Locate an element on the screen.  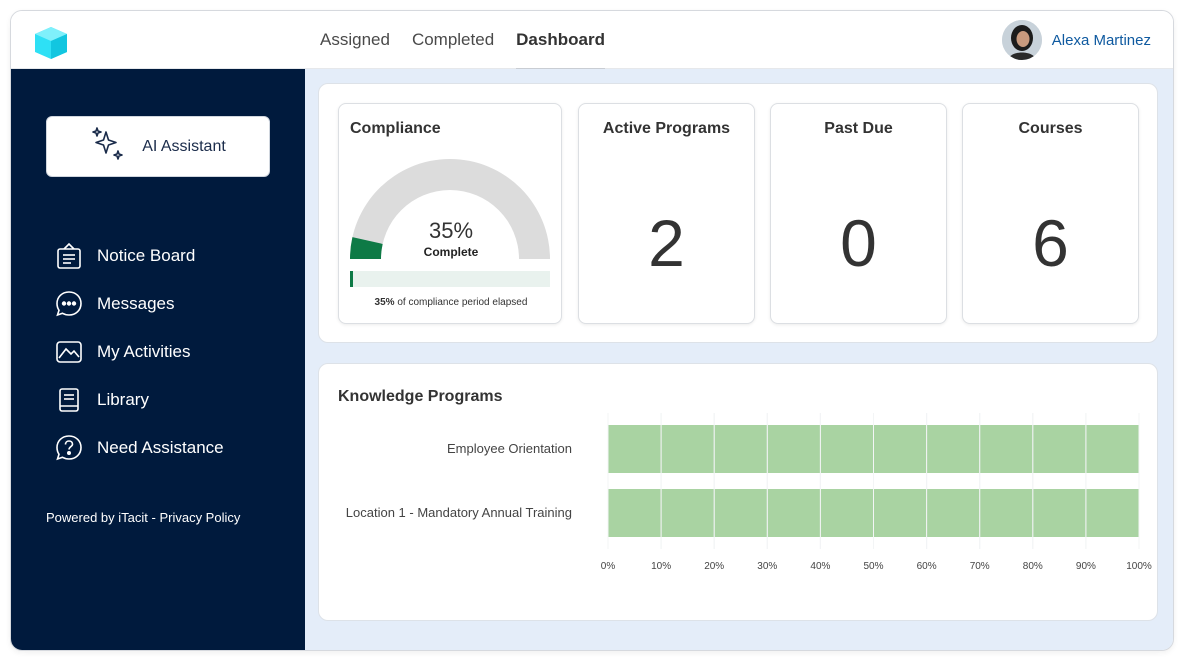
chart-tick-label: 40% is located at coordinates (820, 566).